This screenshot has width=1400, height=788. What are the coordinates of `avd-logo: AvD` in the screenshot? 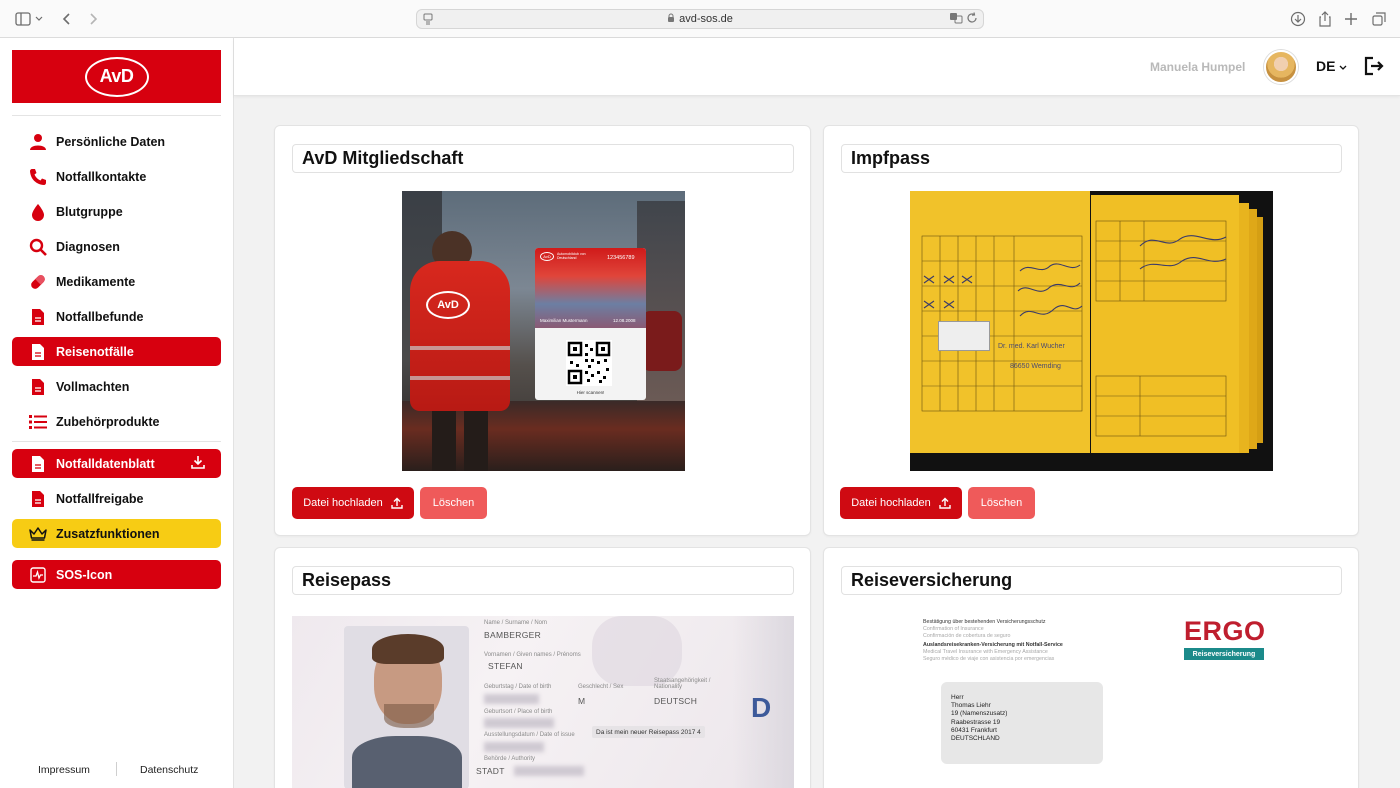 It's located at (116, 76).